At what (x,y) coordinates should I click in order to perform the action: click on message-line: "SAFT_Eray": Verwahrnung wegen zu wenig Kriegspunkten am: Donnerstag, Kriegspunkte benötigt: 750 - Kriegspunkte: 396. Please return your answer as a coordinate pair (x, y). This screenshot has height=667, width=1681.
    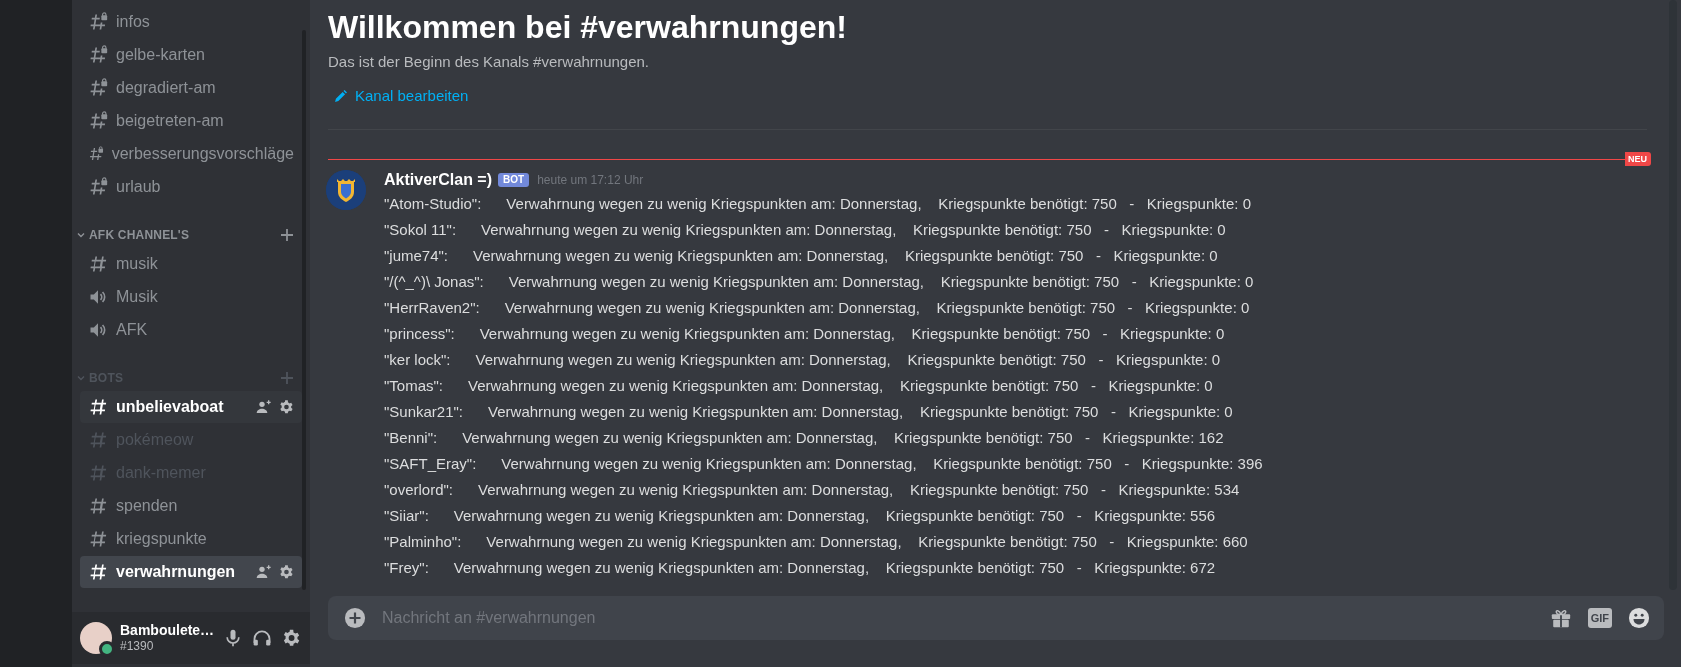
    Looking at the image, I should click on (823, 464).